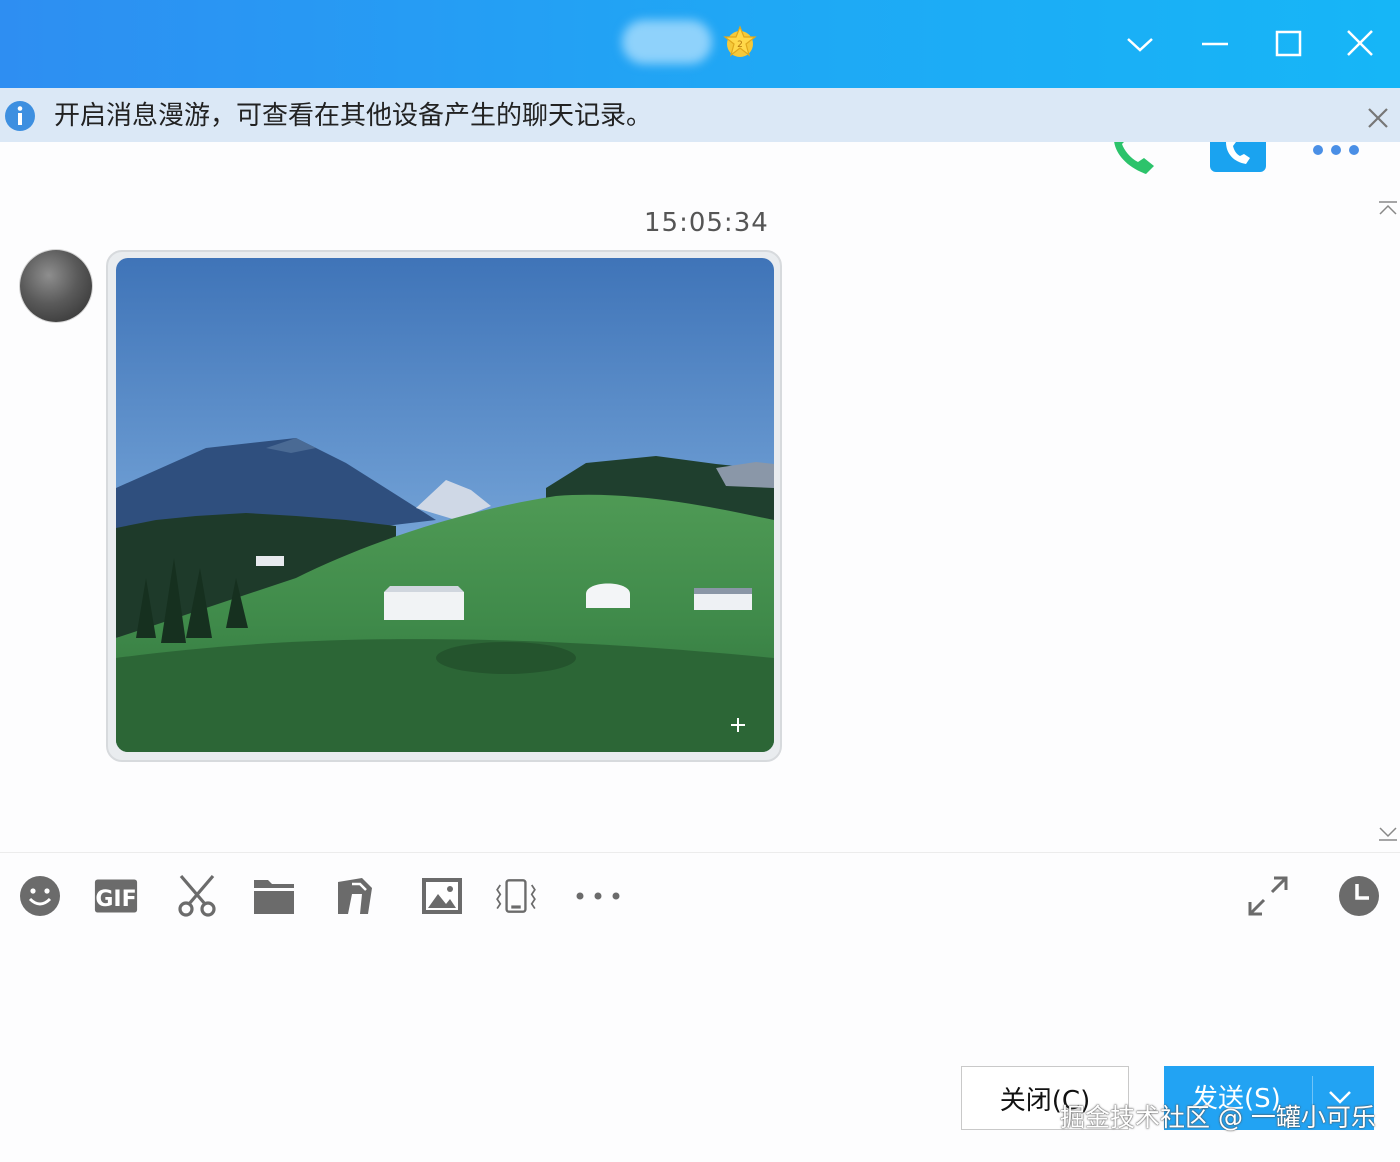  Describe the element at coordinates (1218, 1117) in the screenshot. I see `watermark: 掘金技术社区 @ 一罐小可乐` at that location.